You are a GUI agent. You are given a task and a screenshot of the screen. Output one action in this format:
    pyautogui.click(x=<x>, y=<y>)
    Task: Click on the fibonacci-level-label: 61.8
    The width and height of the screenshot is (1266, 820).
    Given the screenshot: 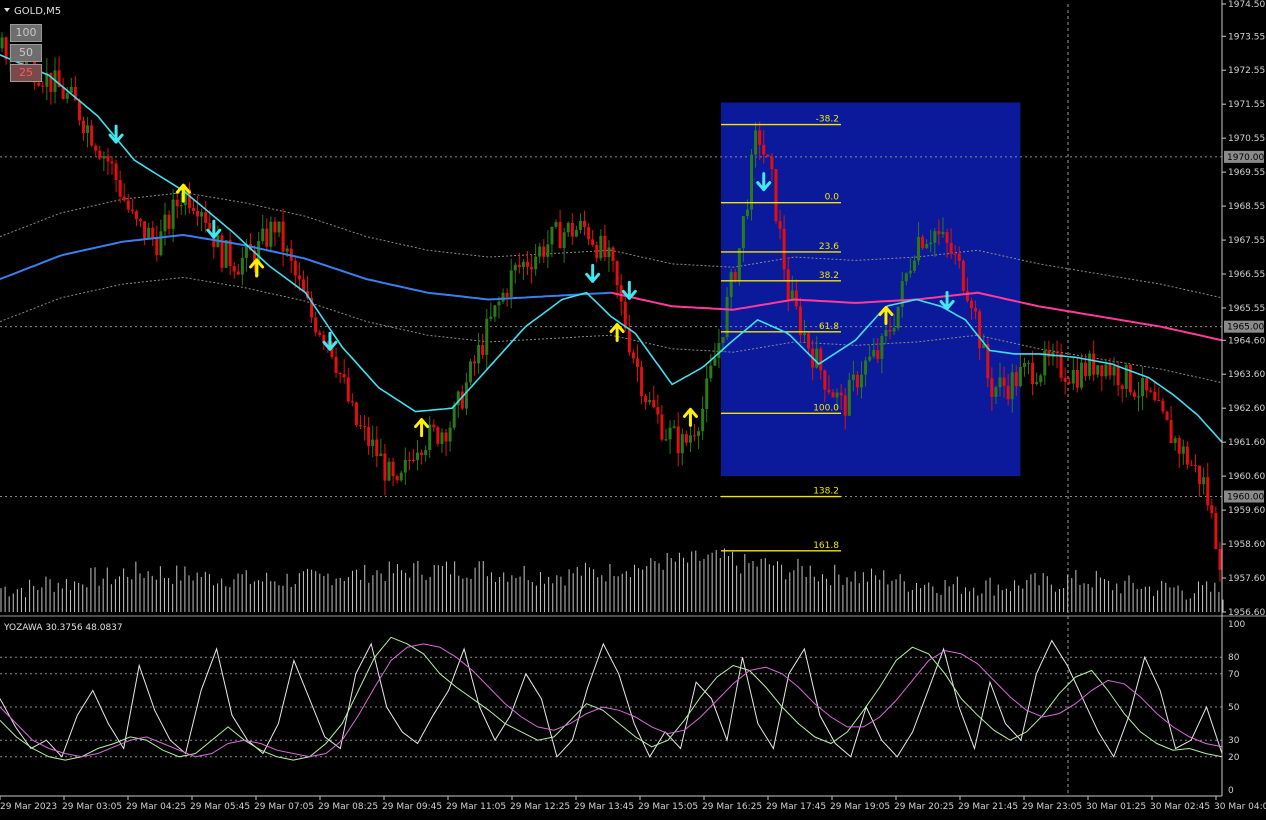 What is the action you would take?
    pyautogui.click(x=829, y=327)
    